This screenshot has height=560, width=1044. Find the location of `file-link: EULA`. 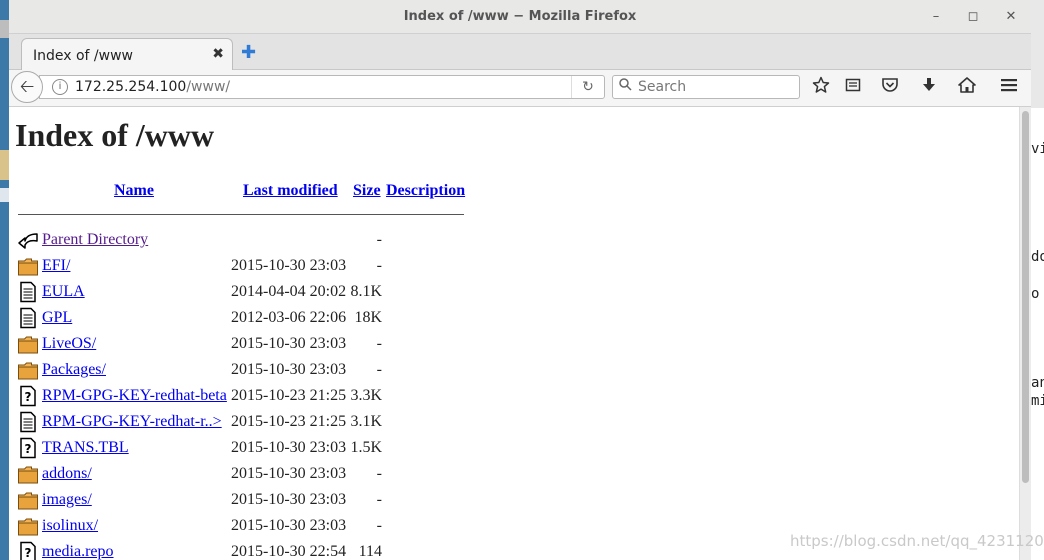

file-link: EULA is located at coordinates (63, 292).